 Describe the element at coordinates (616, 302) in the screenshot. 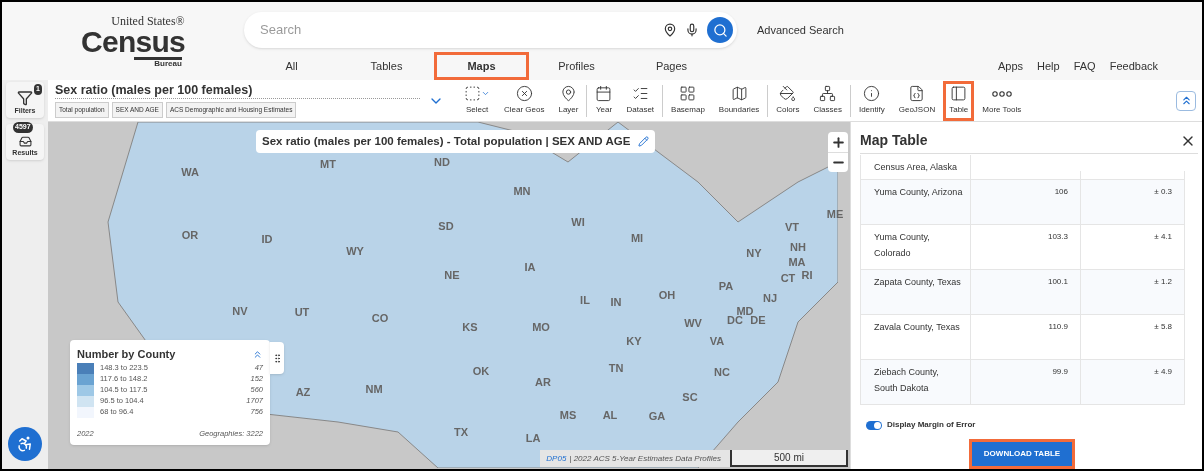

I see `state-label: IN` at that location.